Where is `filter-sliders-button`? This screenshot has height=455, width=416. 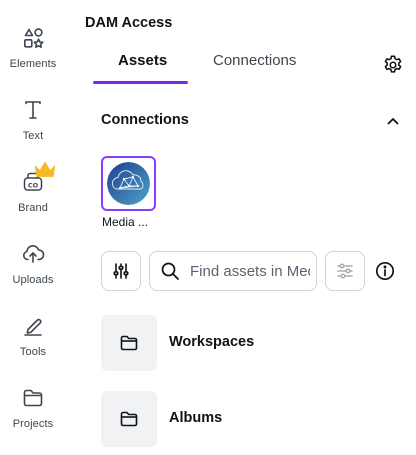 filter-sliders-button is located at coordinates (121, 271).